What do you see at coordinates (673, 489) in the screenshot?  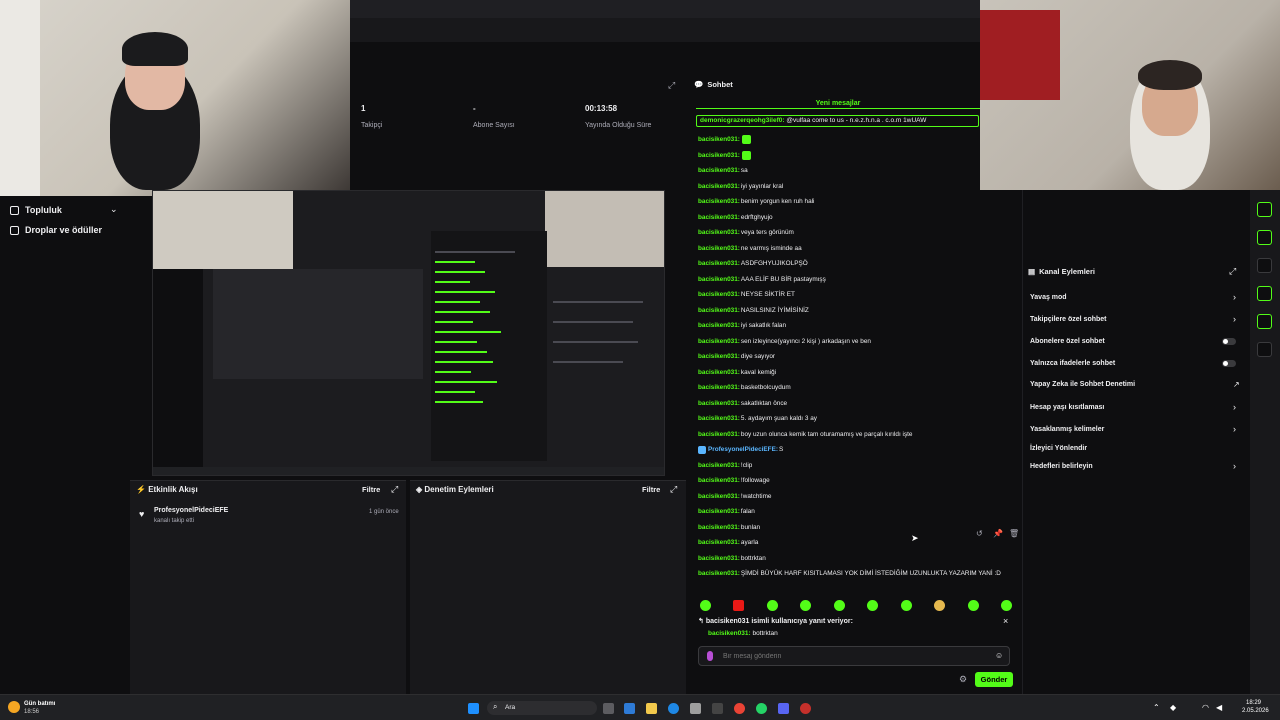 I see `moderation-expand-icon: ⤢` at bounding box center [673, 489].